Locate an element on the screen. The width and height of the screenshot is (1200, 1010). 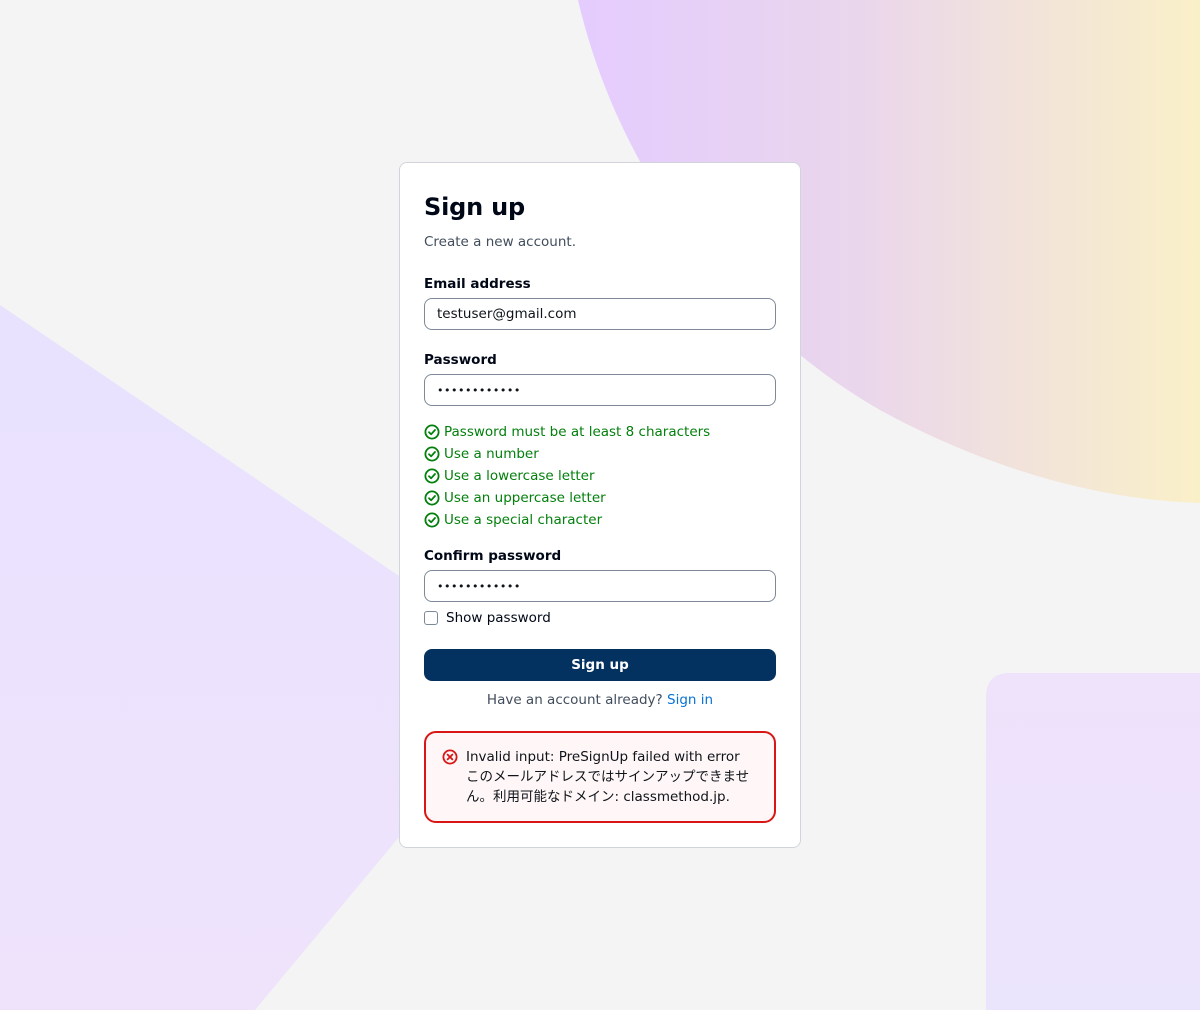
show-password-toggle: Show password is located at coordinates (487, 618).